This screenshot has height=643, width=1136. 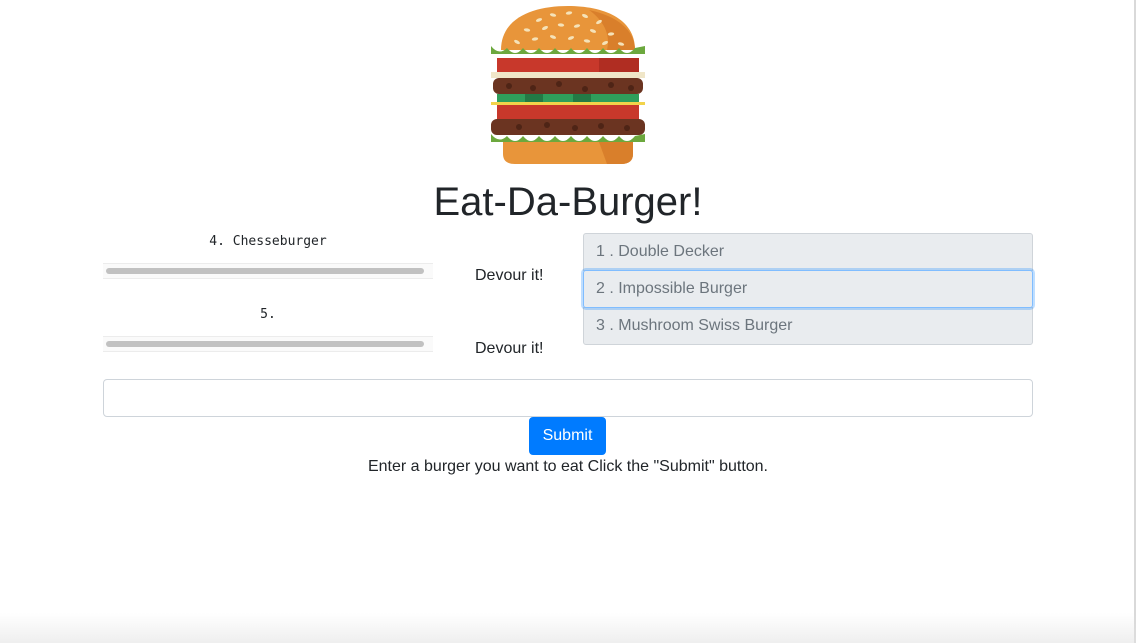 What do you see at coordinates (568, 202) in the screenshot?
I see `page-title: Eat-Da-Burger!` at bounding box center [568, 202].